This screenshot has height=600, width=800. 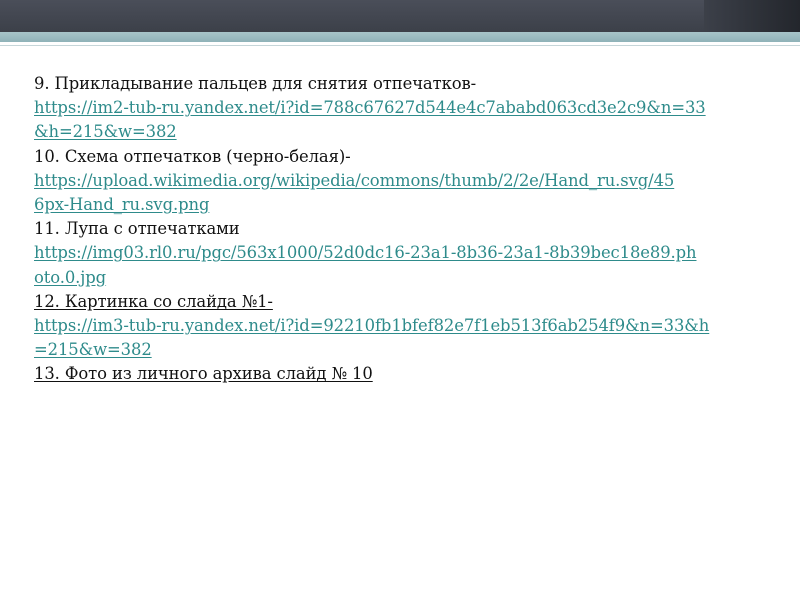 I want to click on reference-label-10: 10. Схема отпечатков (черно-белая)-, so click(x=192, y=156).